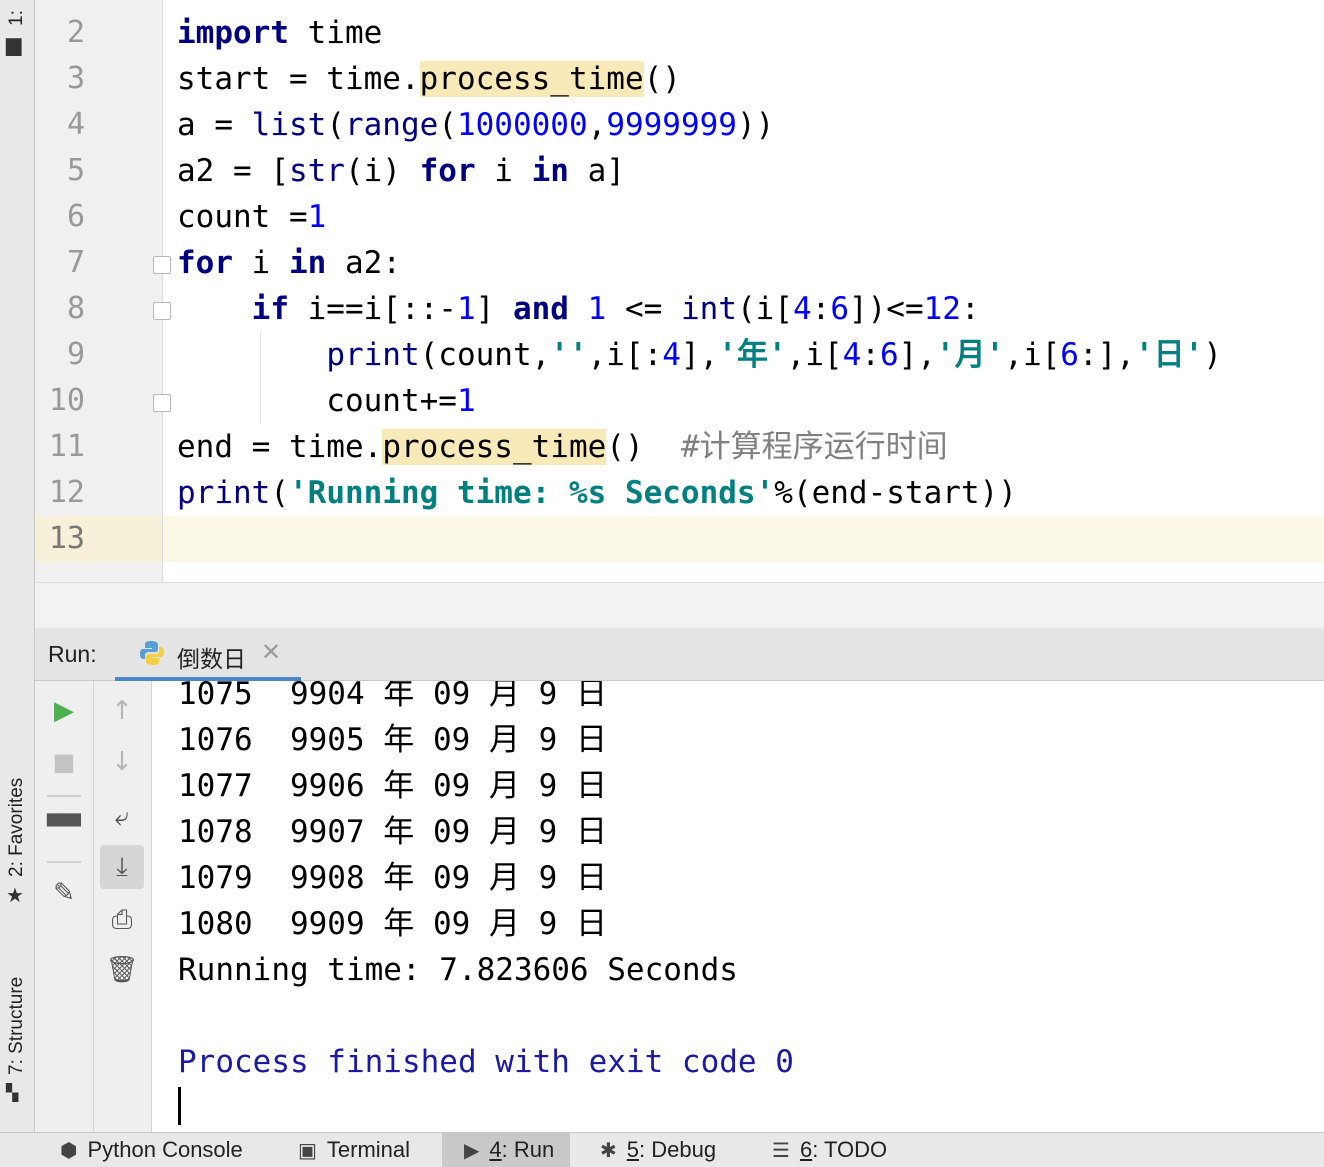 This screenshot has width=1324, height=1167. Describe the element at coordinates (495, 1149) in the screenshot. I see `run-mnemonic: 4` at that location.